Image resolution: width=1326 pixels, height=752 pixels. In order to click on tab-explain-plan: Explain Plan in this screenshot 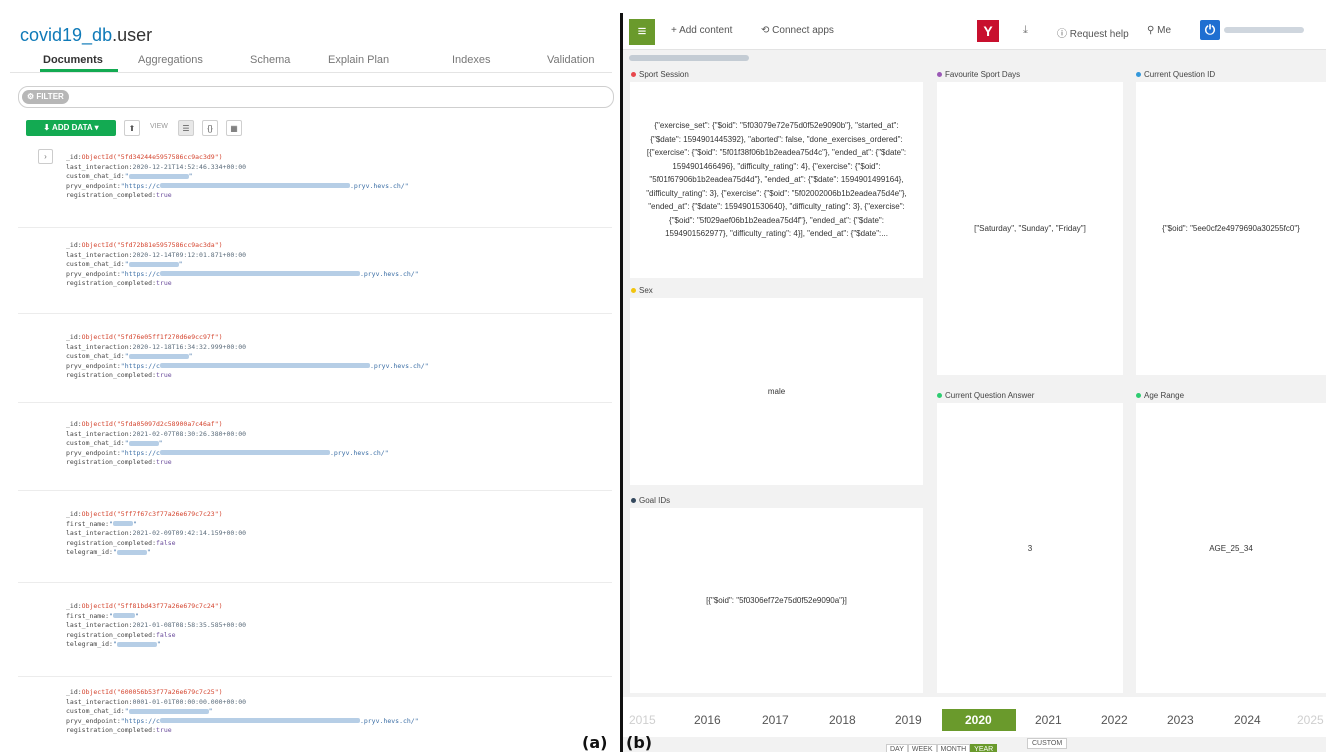, I will do `click(358, 60)`.